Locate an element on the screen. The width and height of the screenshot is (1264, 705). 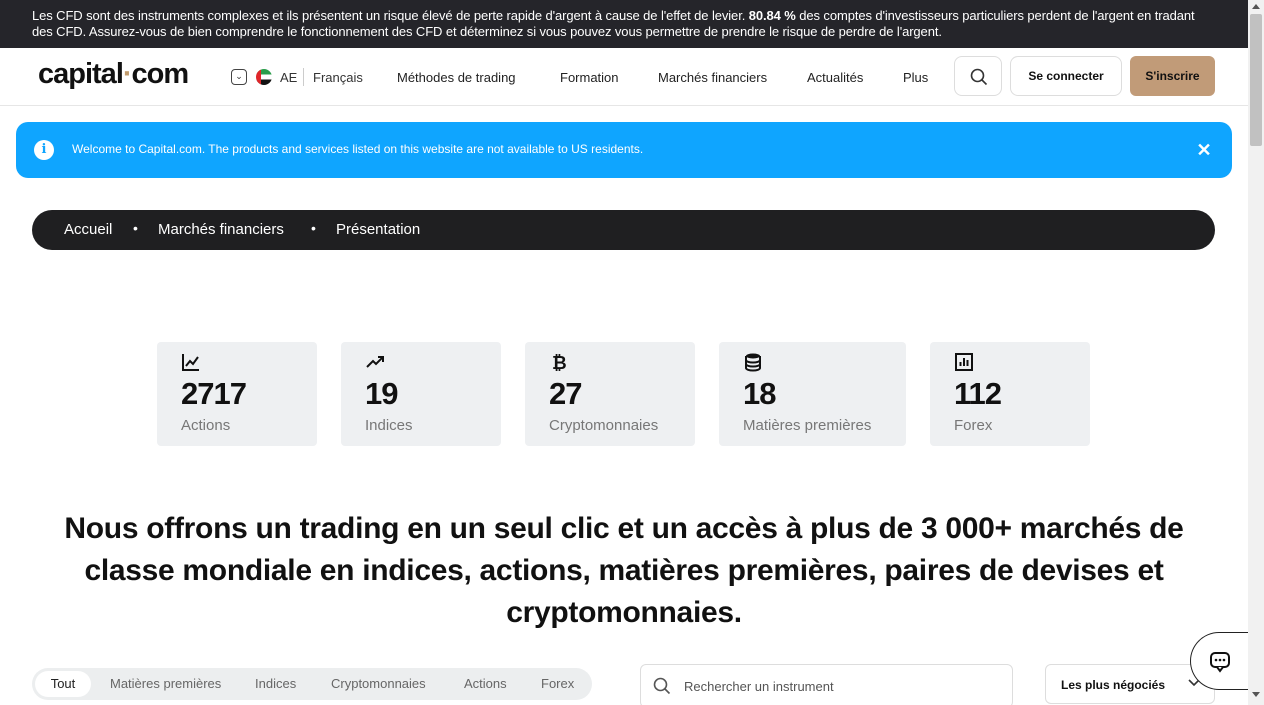
stat-label: Forex is located at coordinates (973, 425).